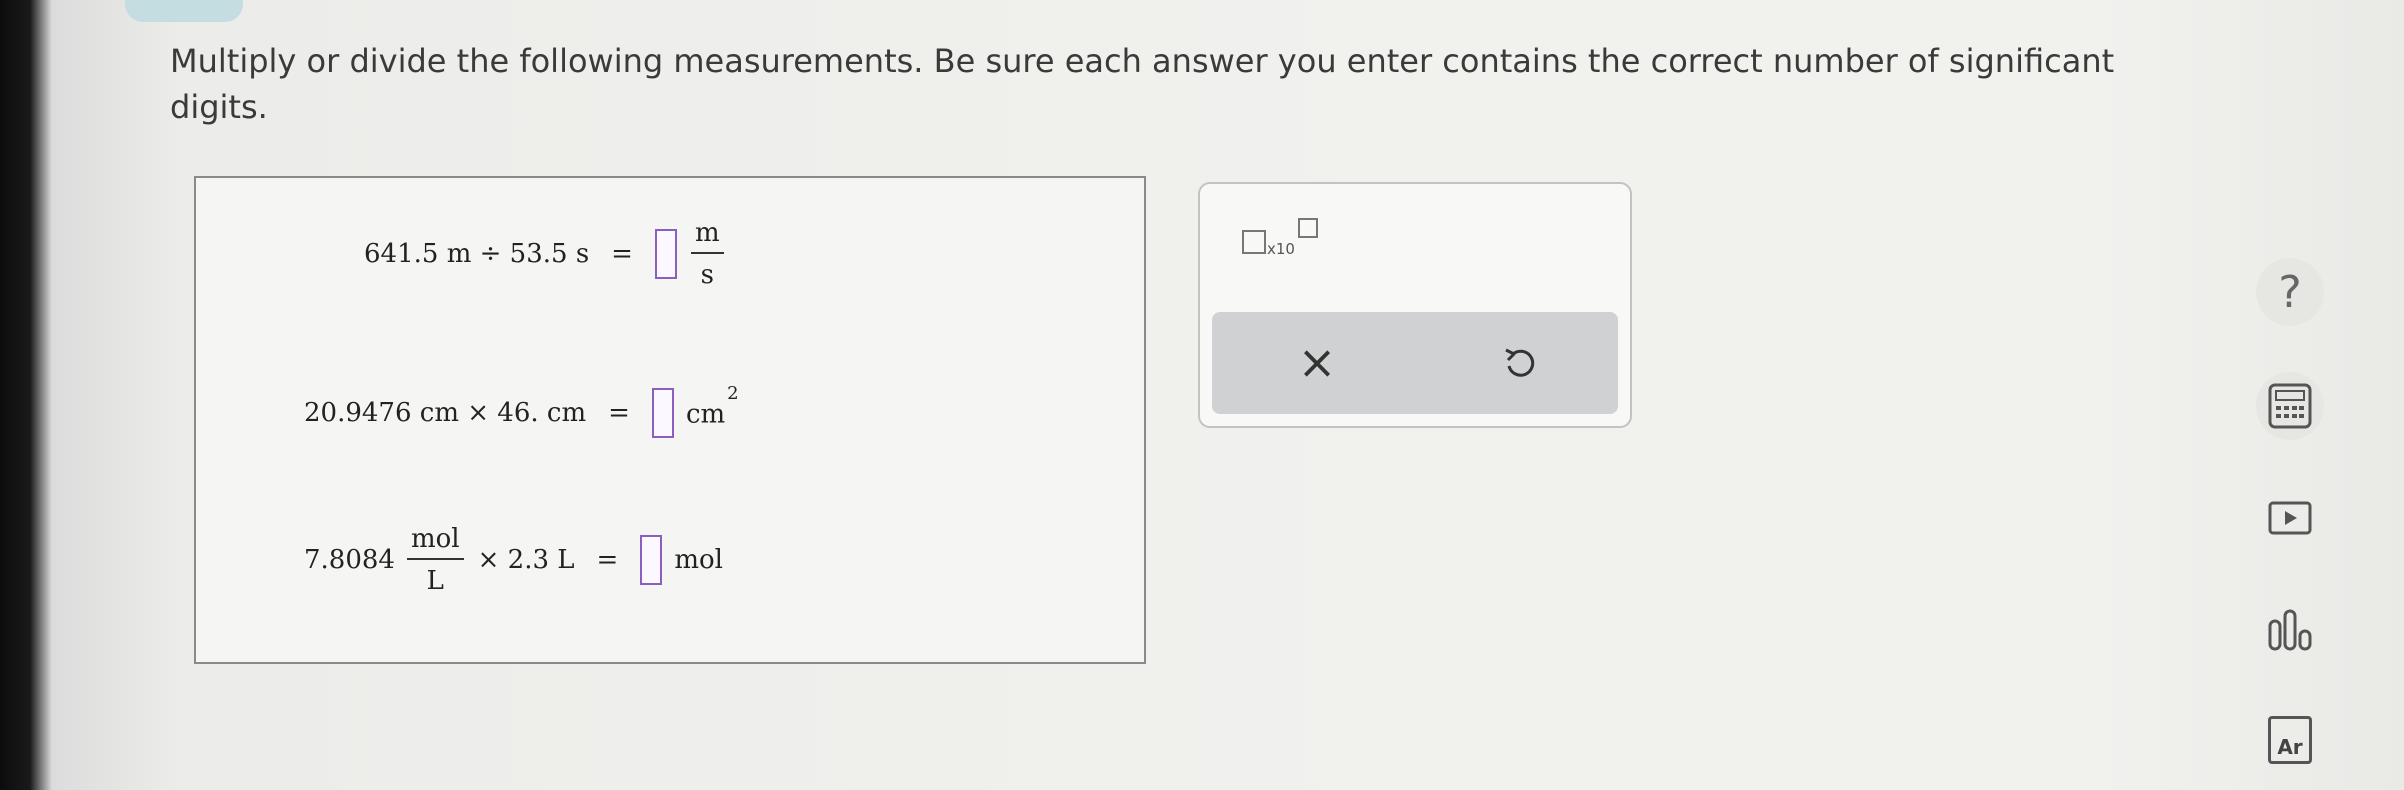 The image size is (2404, 790). What do you see at coordinates (698, 560) in the screenshot?
I see `unit-label: mol` at bounding box center [698, 560].